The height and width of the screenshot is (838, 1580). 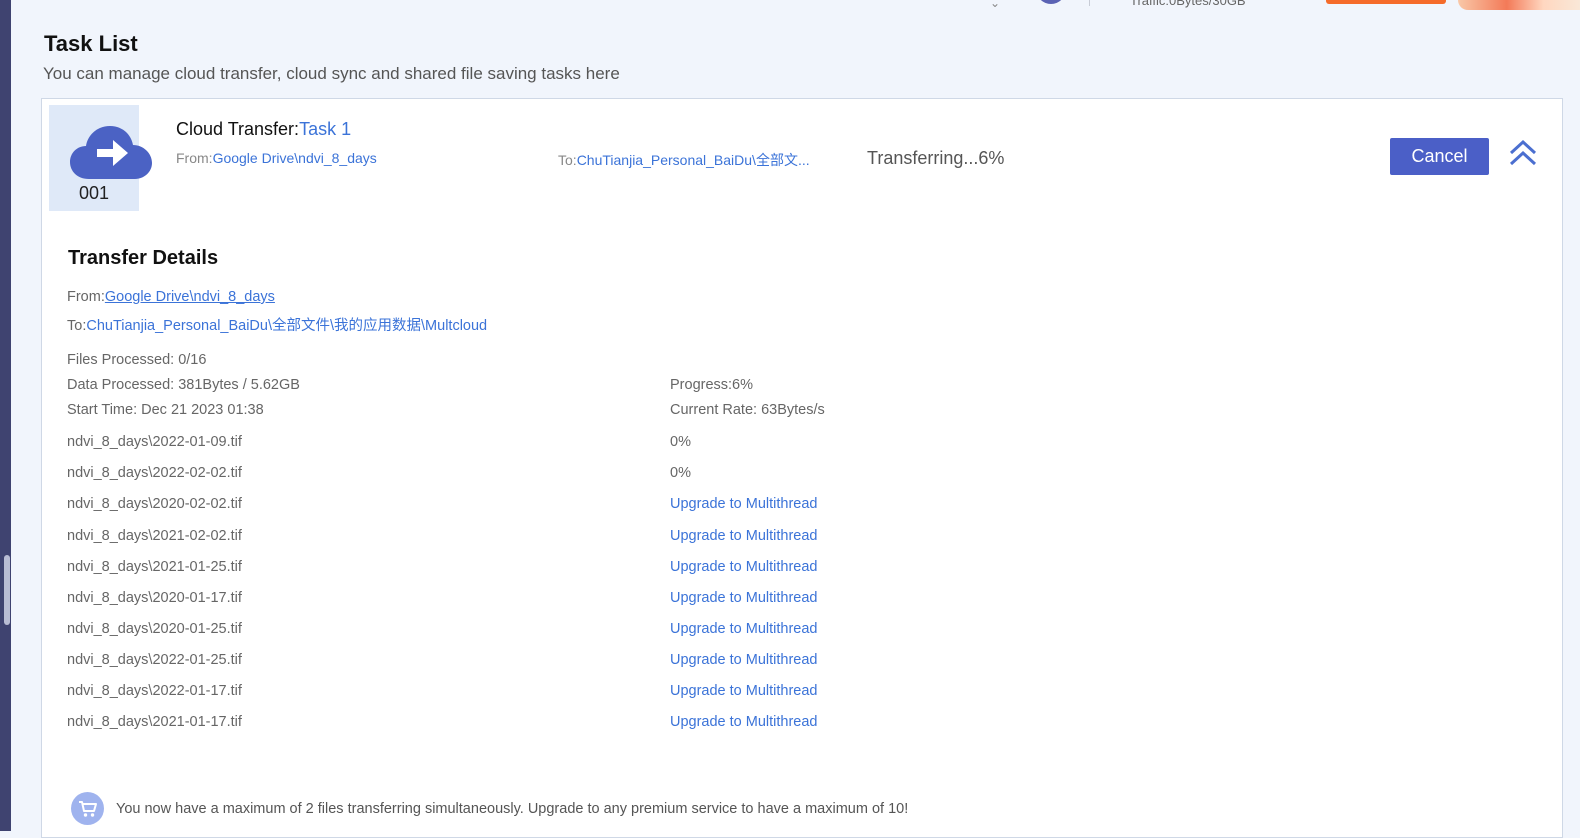 I want to click on left-sidebar-rail, so click(x=5, y=415).